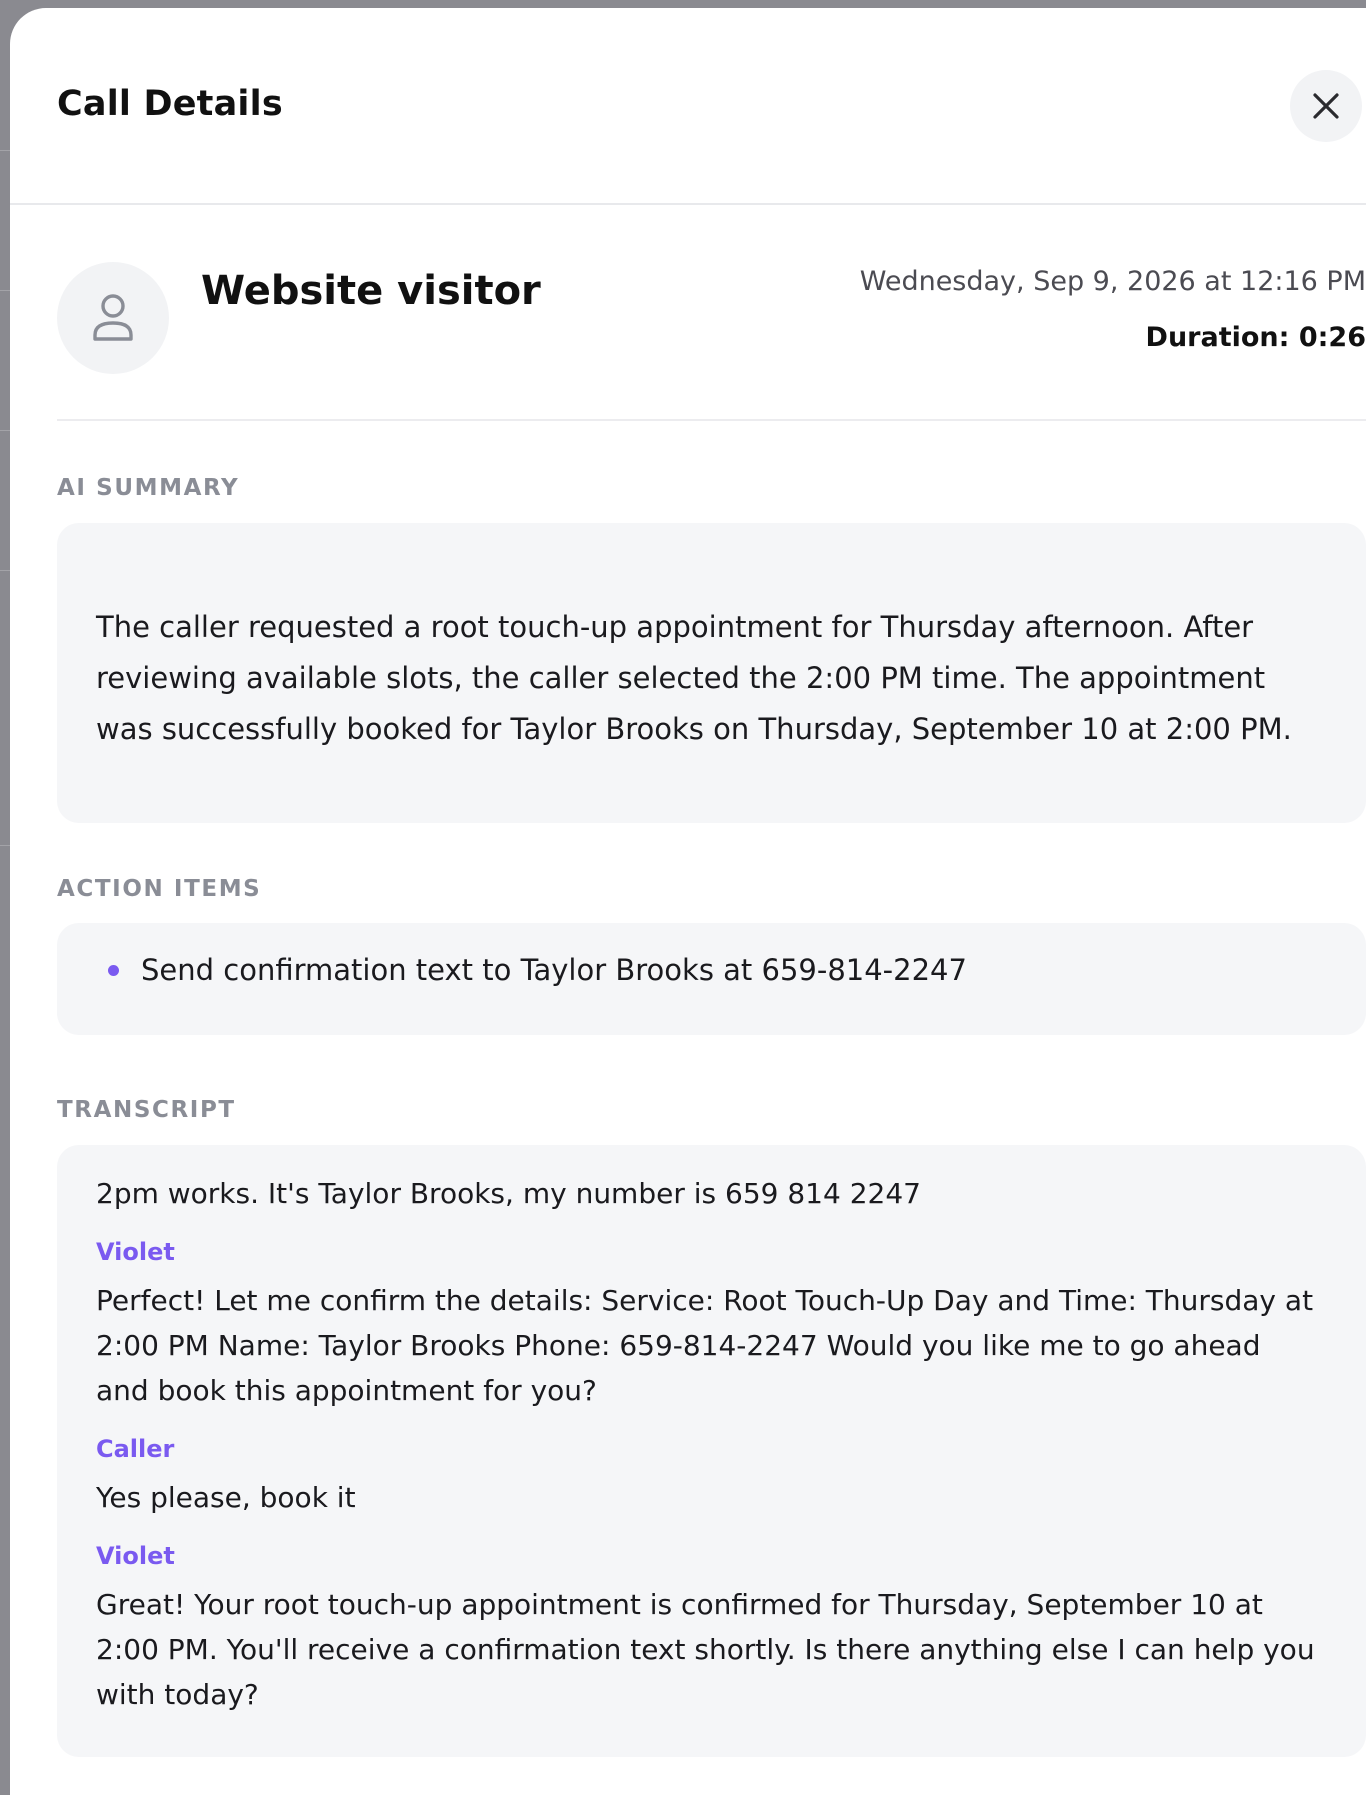 The height and width of the screenshot is (1795, 1366). Describe the element at coordinates (688, 106) in the screenshot. I see `panel-header: Call Details` at that location.